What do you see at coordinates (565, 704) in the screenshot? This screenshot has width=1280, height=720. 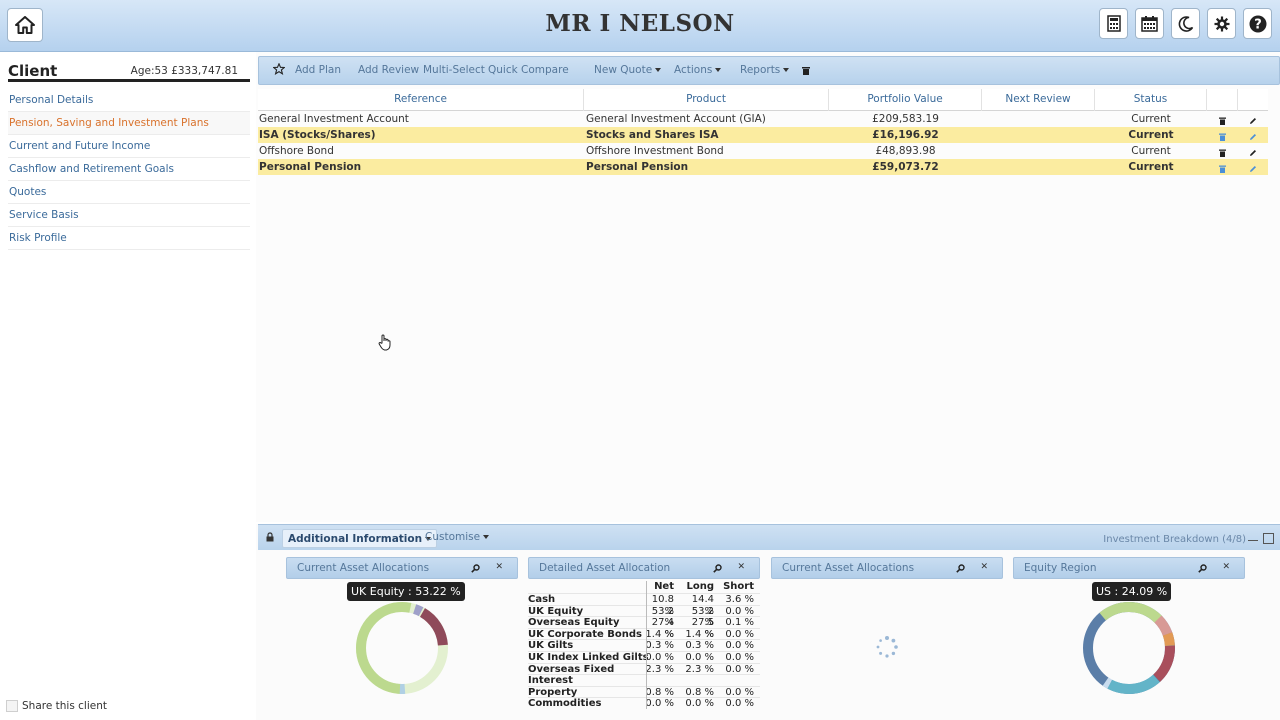 I see `allocation-label: Commodities` at bounding box center [565, 704].